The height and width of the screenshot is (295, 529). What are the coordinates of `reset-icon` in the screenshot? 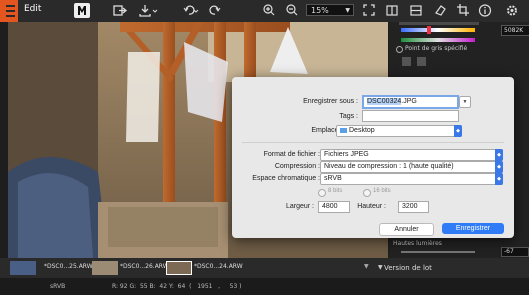 It's located at (421, 61).